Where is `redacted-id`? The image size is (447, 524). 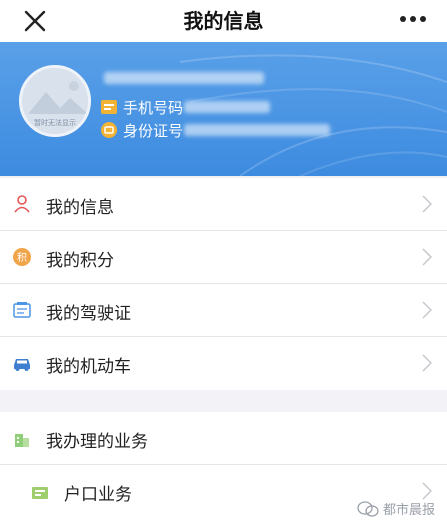
redacted-id is located at coordinates (257, 130).